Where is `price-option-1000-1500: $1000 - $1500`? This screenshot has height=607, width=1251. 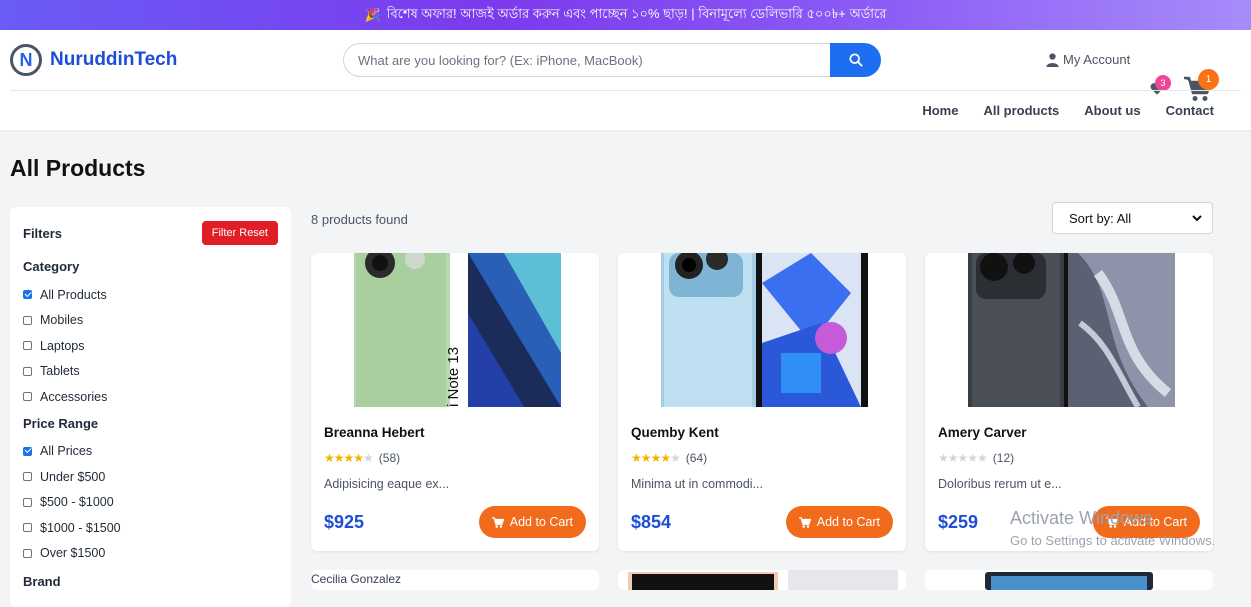
price-option-1000-1500: $1000 - $1500 is located at coordinates (150, 528).